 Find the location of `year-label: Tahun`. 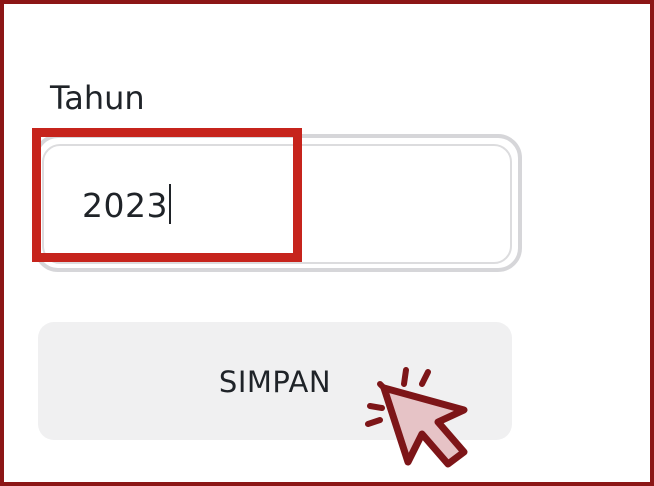

year-label: Tahun is located at coordinates (97, 98).